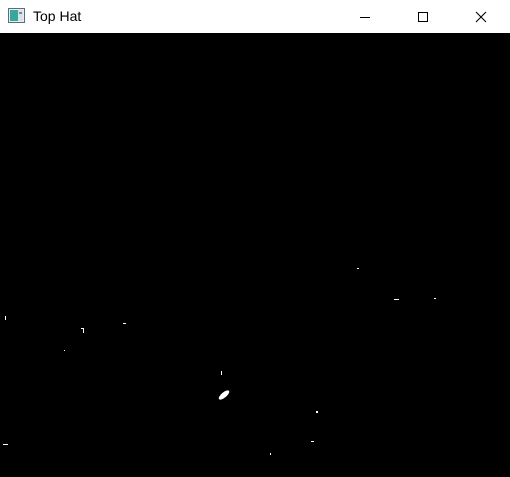  I want to click on close-button, so click(481, 16).